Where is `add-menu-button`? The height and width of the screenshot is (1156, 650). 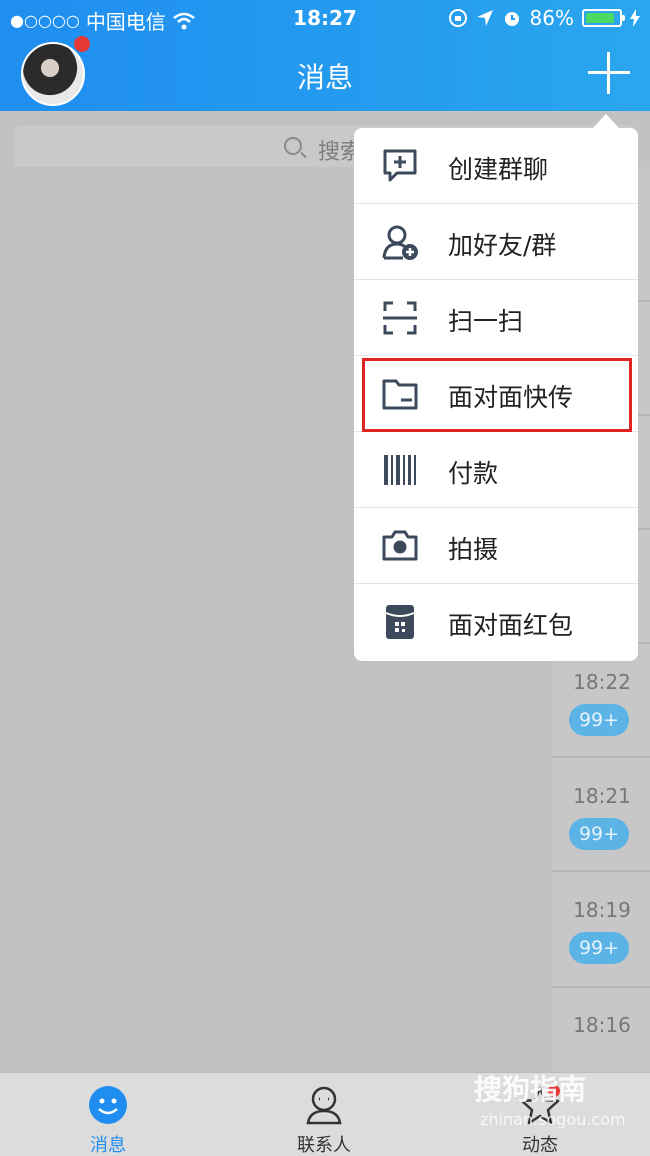
add-menu-button is located at coordinates (609, 73).